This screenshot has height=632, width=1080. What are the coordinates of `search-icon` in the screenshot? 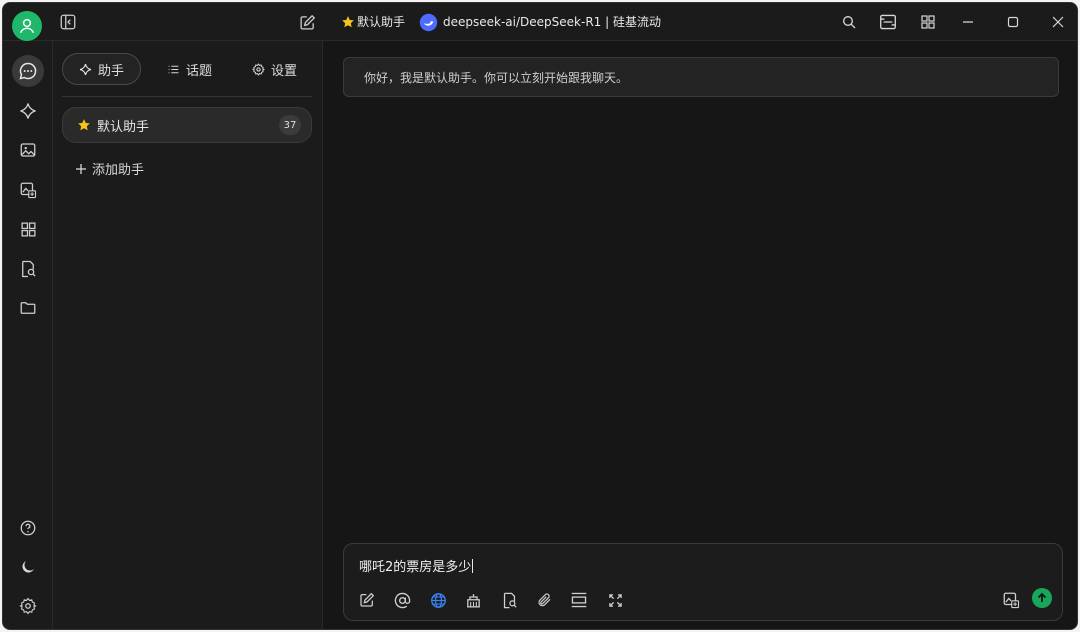 It's located at (849, 22).